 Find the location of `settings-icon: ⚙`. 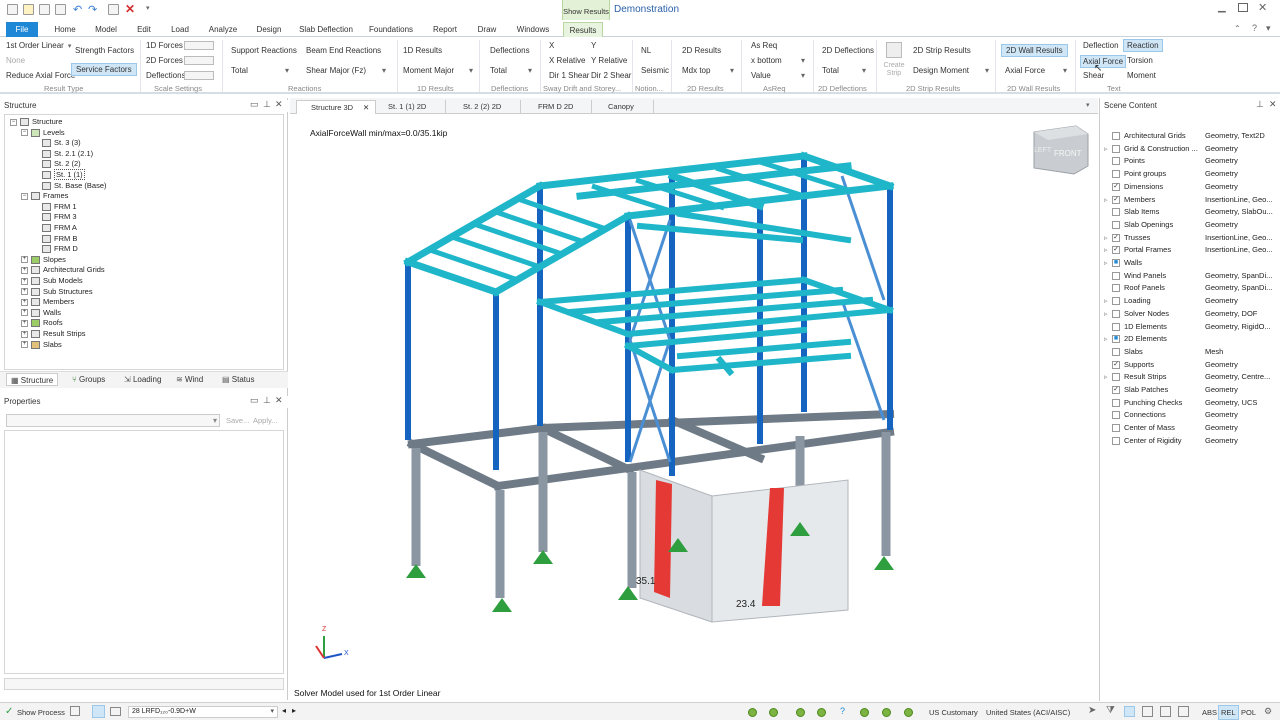

settings-icon: ⚙ is located at coordinates (1268, 711).